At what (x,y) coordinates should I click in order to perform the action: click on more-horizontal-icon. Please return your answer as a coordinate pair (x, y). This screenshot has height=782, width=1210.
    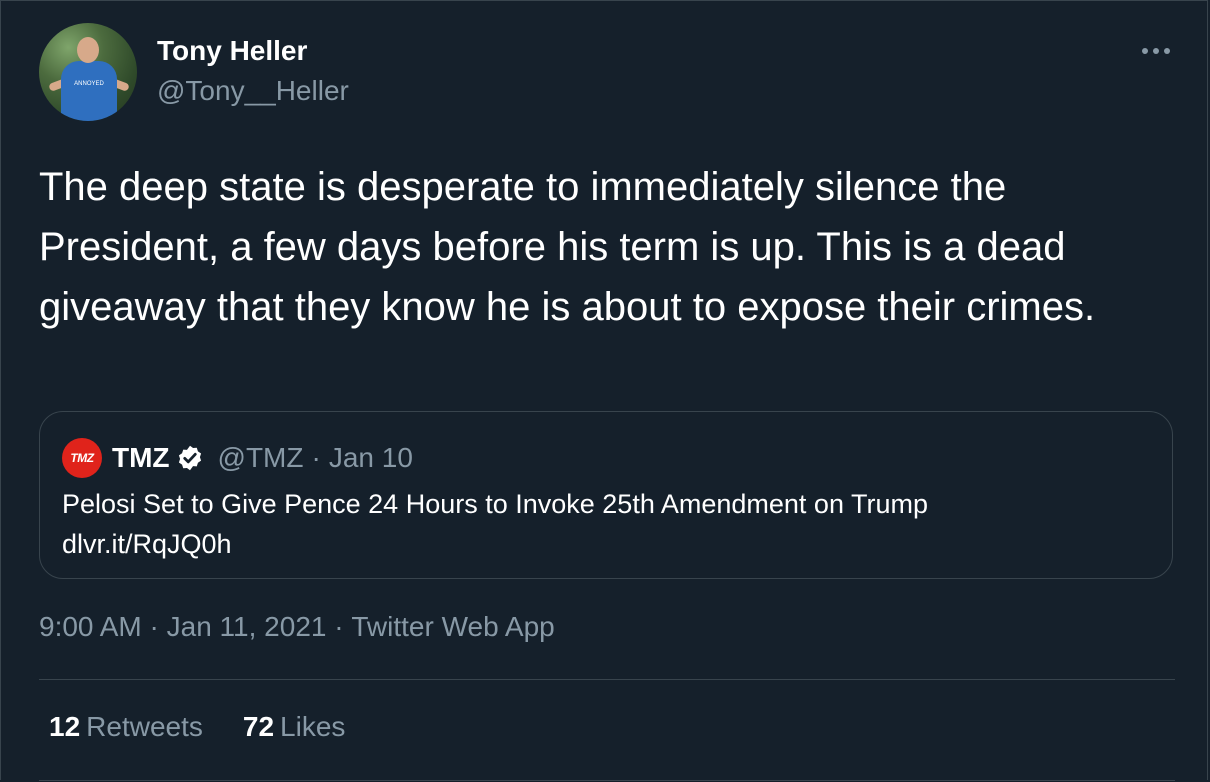
    Looking at the image, I should click on (1156, 51).